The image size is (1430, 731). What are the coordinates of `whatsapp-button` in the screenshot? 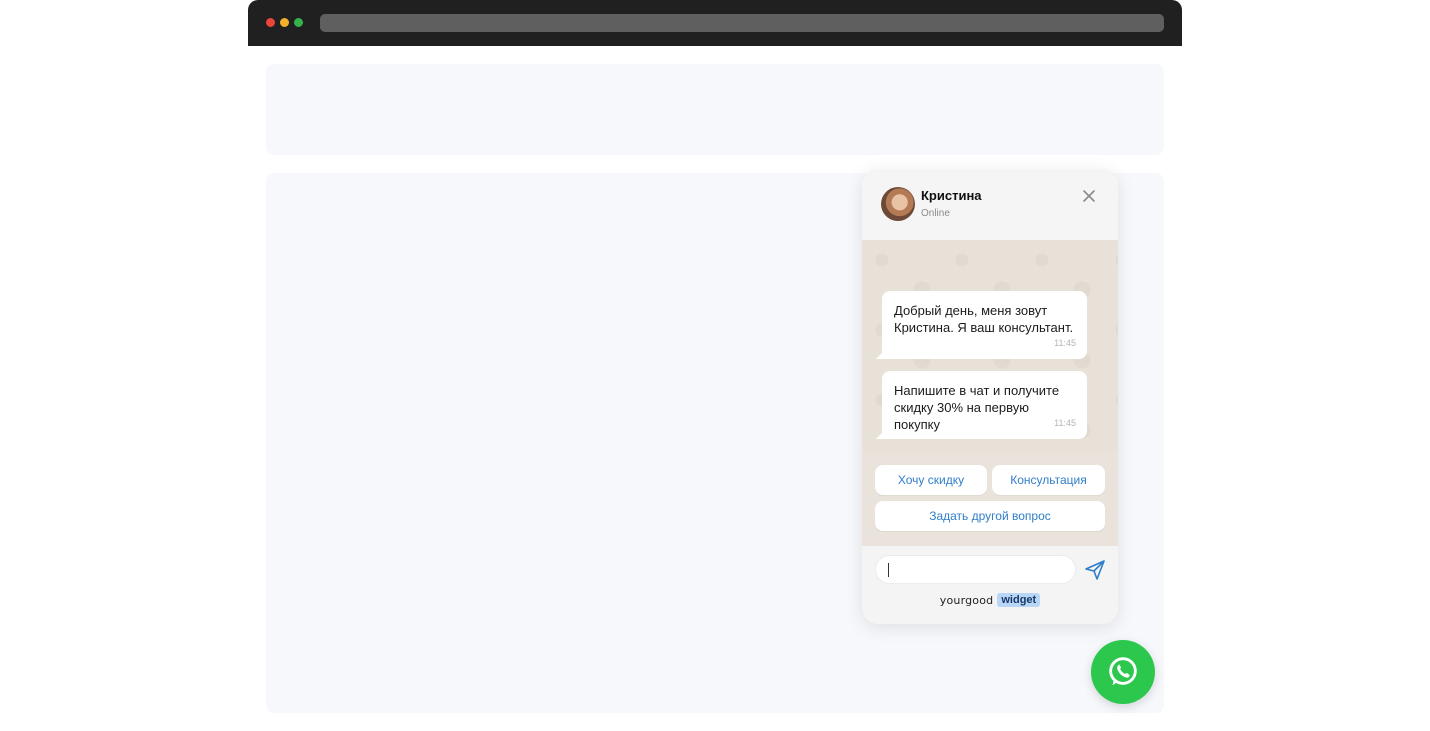 It's located at (1123, 672).